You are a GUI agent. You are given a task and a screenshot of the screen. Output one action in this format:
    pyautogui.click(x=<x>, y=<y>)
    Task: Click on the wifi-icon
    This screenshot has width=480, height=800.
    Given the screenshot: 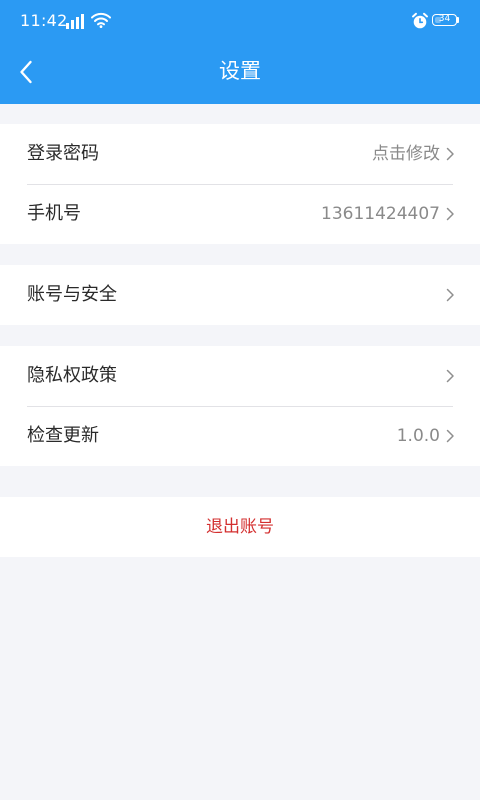 What is the action you would take?
    pyautogui.click(x=101, y=20)
    